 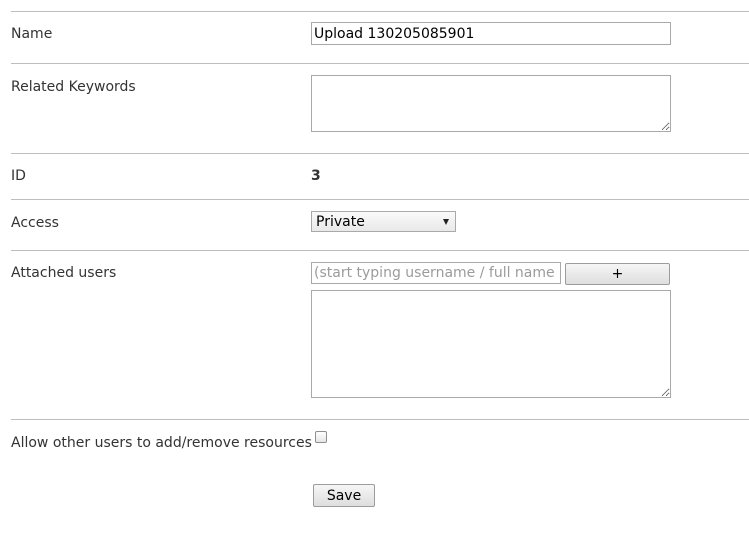 I want to click on id-label: ID, so click(x=18, y=176).